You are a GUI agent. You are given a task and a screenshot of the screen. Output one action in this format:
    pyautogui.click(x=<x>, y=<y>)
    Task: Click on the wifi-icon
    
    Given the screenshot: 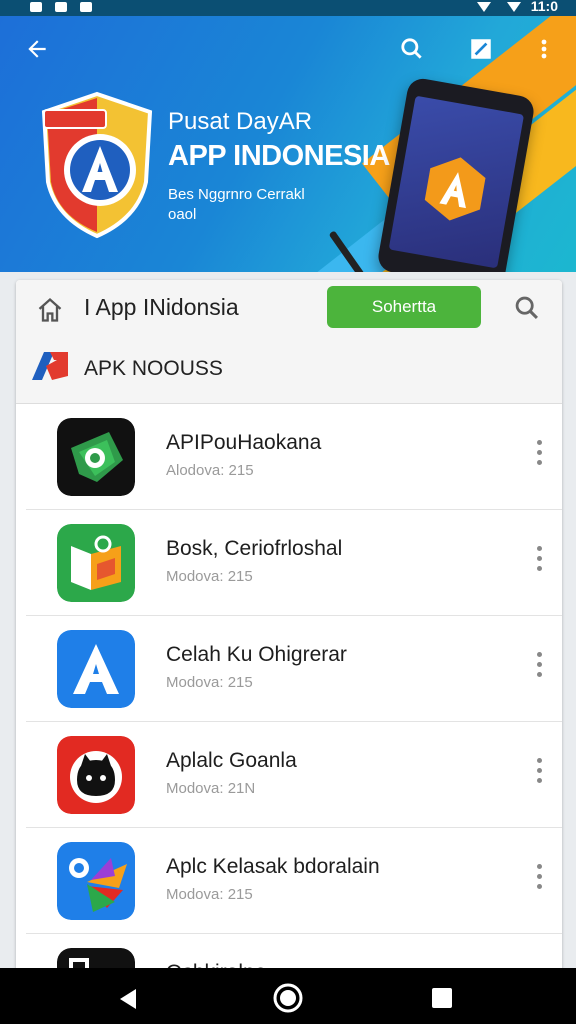 What is the action you would take?
    pyautogui.click(x=483, y=7)
    